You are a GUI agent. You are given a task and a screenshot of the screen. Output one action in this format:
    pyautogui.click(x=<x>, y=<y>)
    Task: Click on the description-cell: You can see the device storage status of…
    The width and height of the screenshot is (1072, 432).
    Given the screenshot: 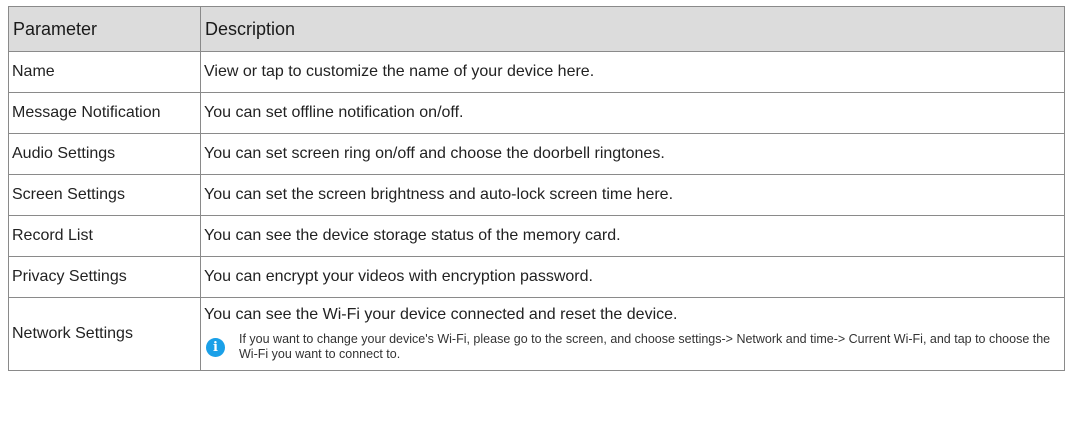 What is the action you would take?
    pyautogui.click(x=632, y=236)
    